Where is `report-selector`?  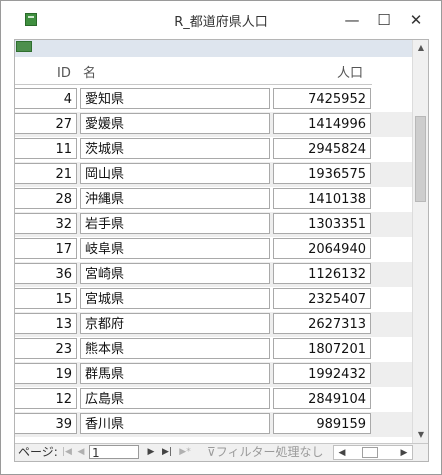
report-selector is located at coordinates (24, 46).